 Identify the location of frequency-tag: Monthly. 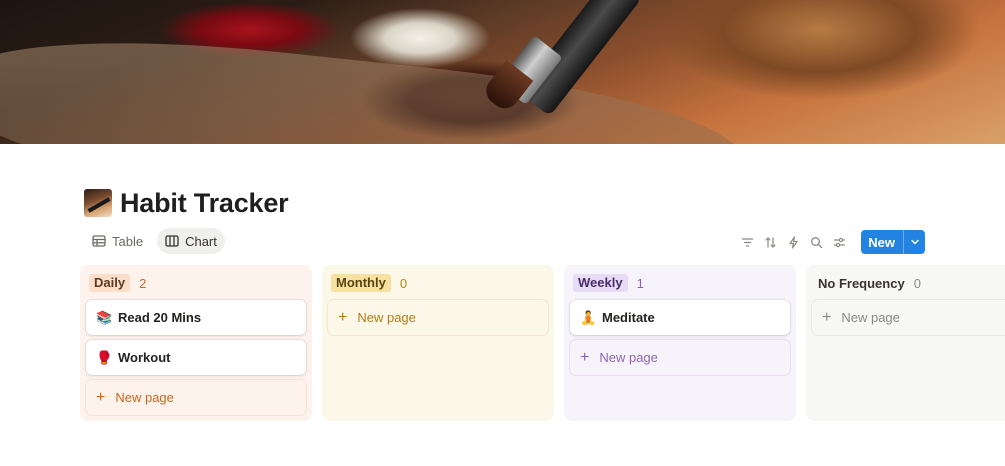
(361, 283).